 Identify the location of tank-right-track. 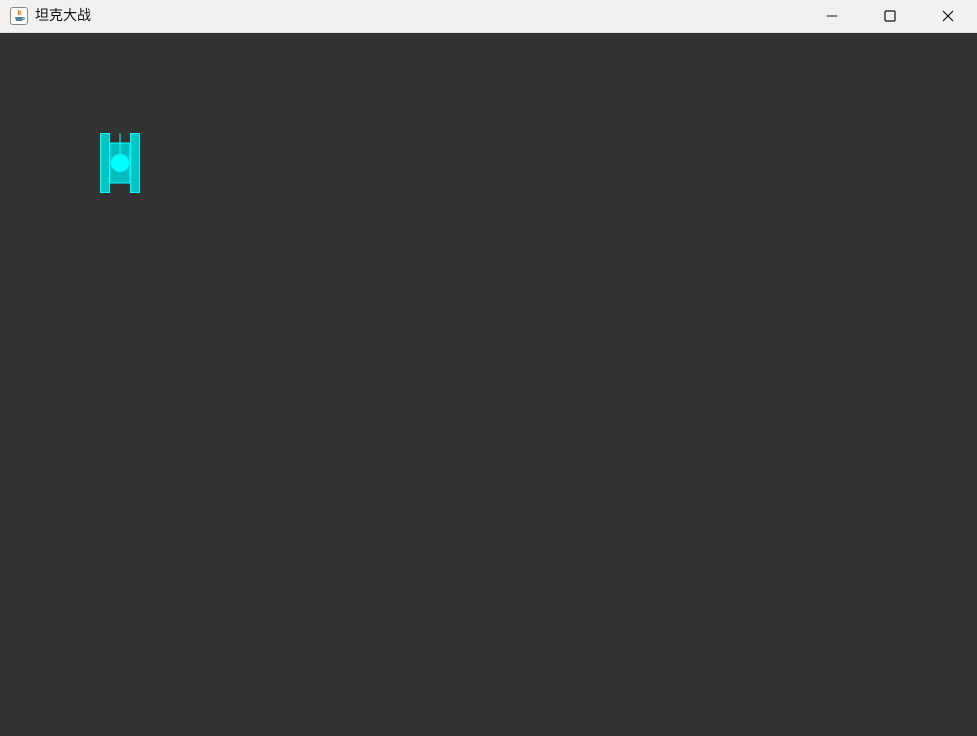
(135, 163).